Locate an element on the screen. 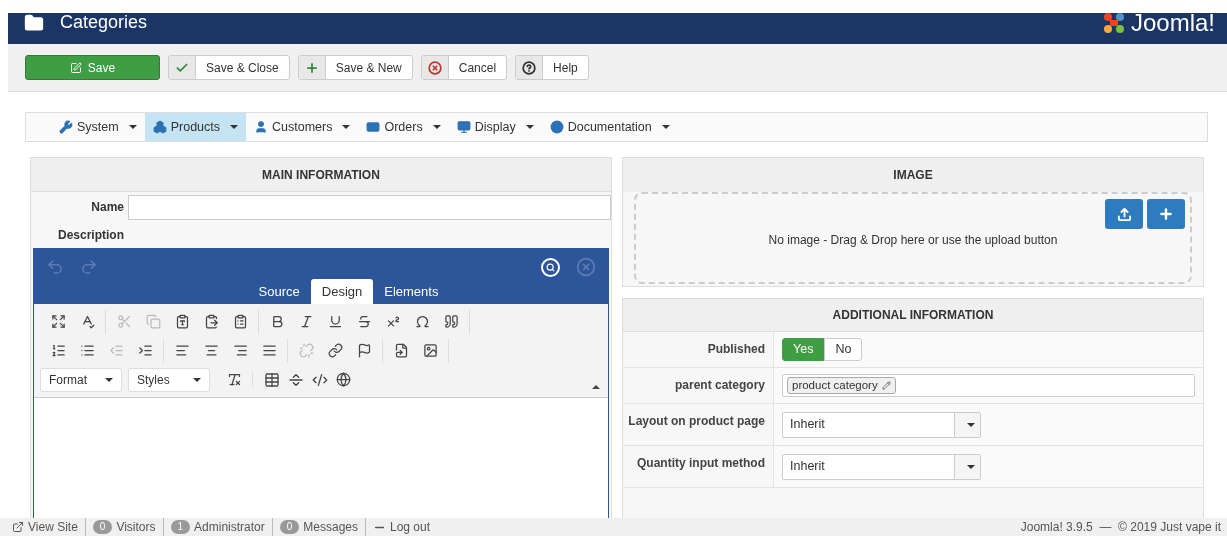 This screenshot has height=536, width=1227. copyright-text: Joomla! 3.9.5 — © 2019 Just vape it is located at coordinates (1120, 527).